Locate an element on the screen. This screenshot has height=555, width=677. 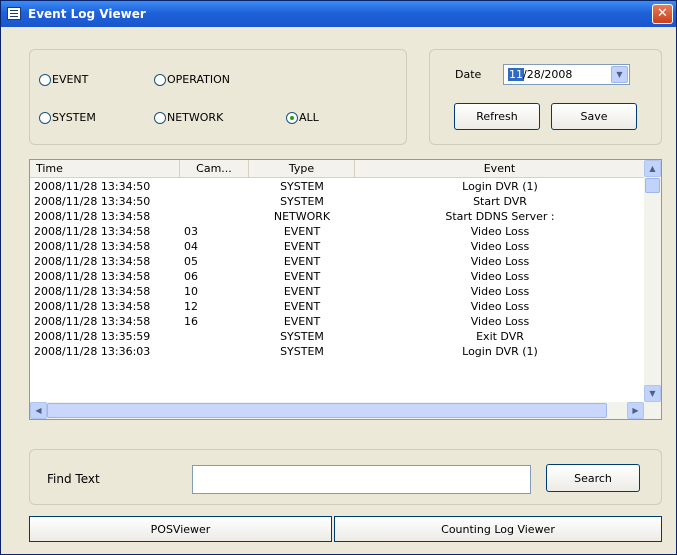
radio-operation-indicator is located at coordinates (160, 79).